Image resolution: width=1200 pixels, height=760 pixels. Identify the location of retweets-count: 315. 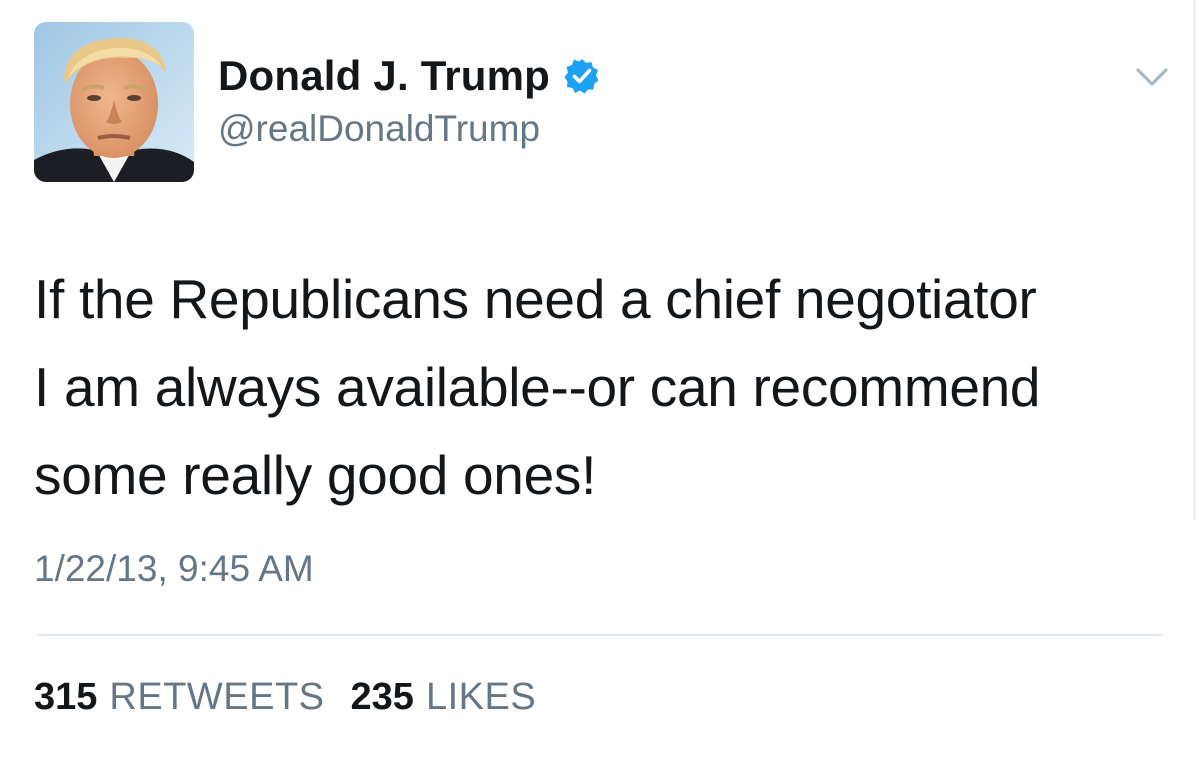
(66, 697).